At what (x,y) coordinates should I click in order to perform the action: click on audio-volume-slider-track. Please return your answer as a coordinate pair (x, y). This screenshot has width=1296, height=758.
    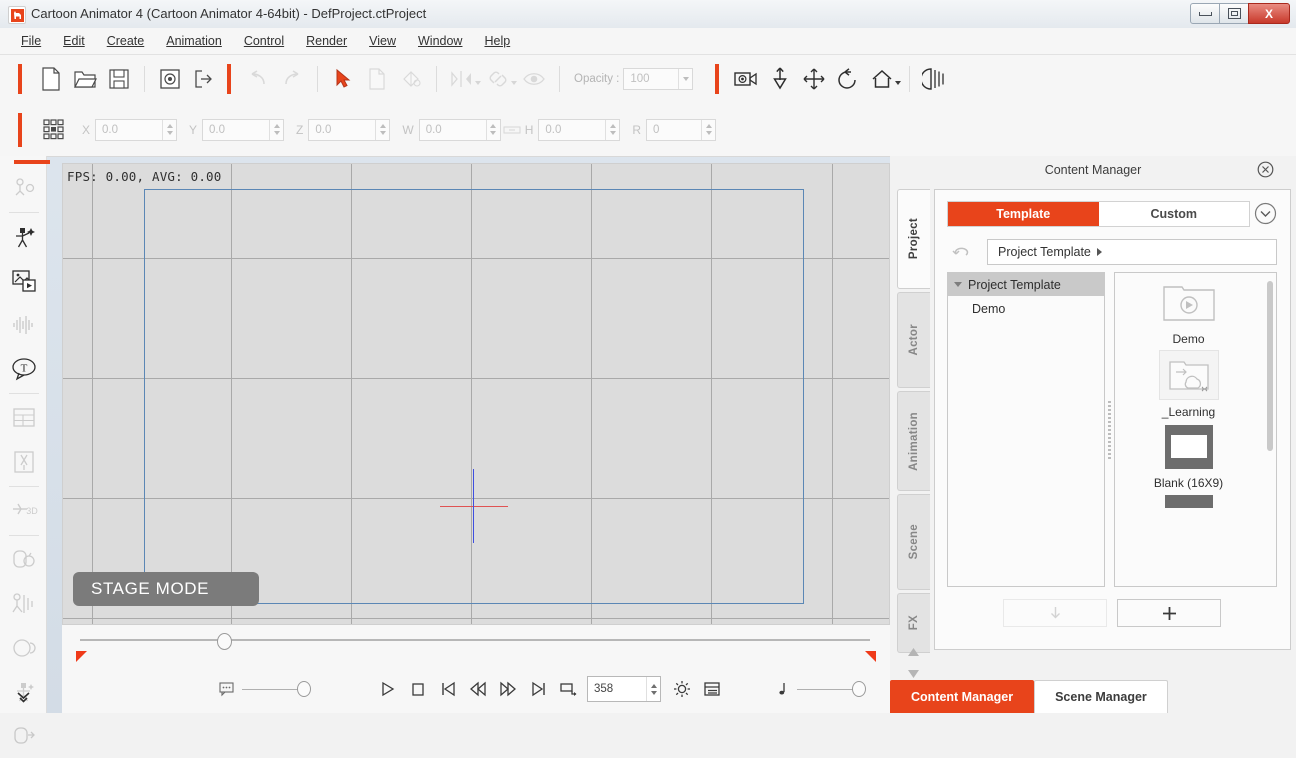
    Looking at the image, I should click on (825, 689).